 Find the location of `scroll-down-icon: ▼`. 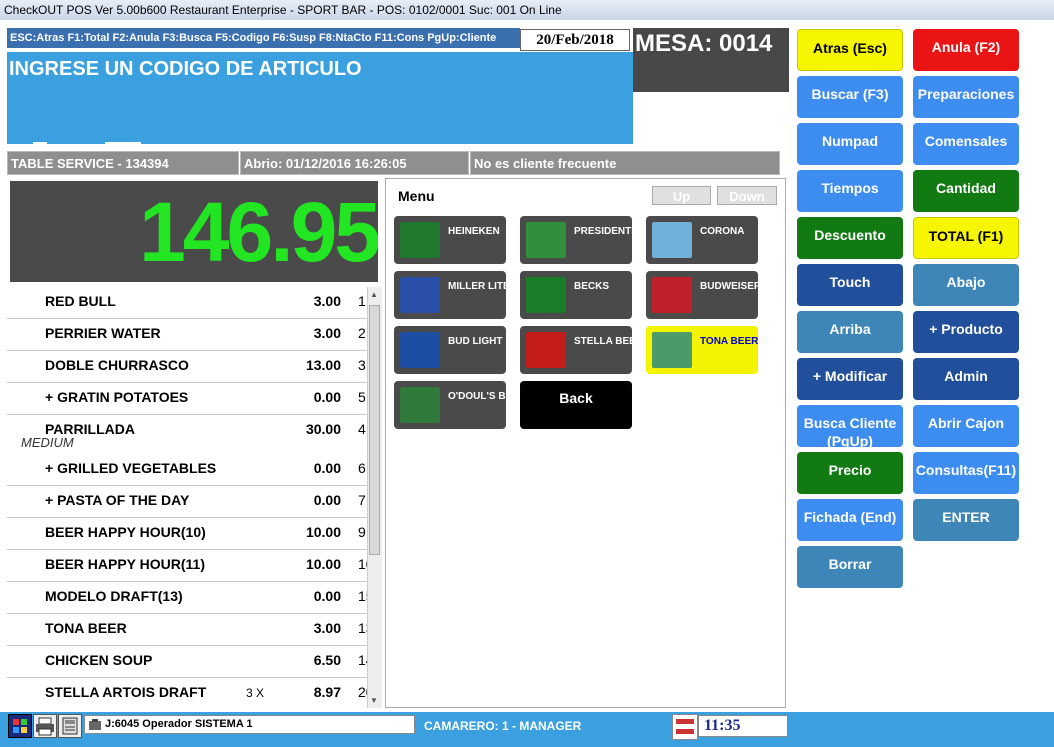

scroll-down-icon: ▼ is located at coordinates (374, 700).